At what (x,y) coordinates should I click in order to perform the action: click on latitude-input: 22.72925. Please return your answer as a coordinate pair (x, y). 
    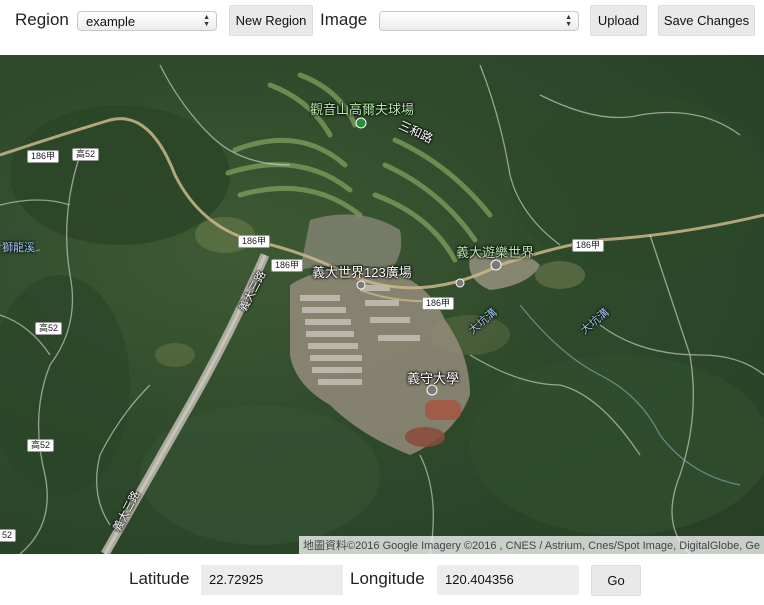
    Looking at the image, I should click on (272, 580).